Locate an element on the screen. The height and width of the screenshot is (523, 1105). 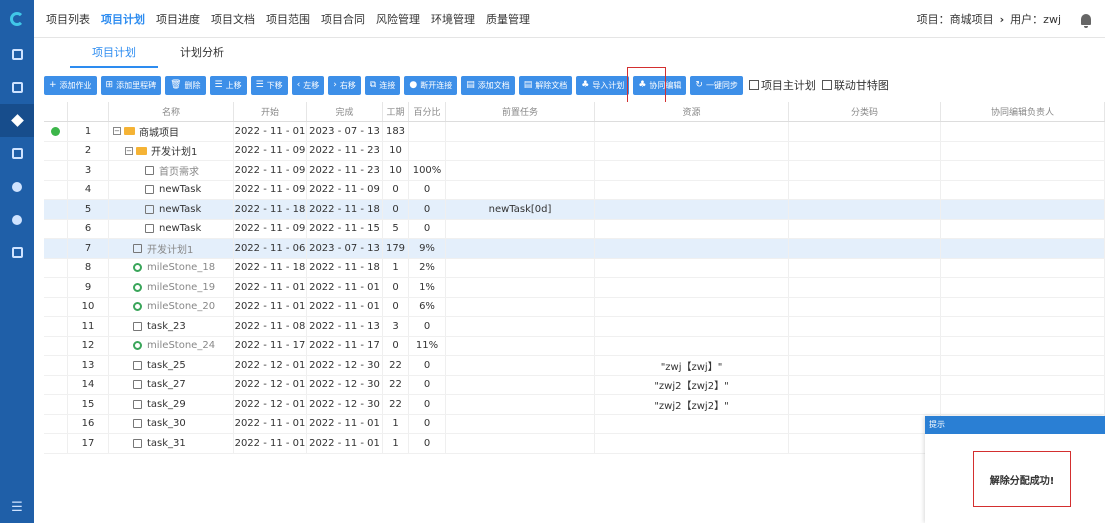
row-name: mileStone_19 is located at coordinates (171, 287).